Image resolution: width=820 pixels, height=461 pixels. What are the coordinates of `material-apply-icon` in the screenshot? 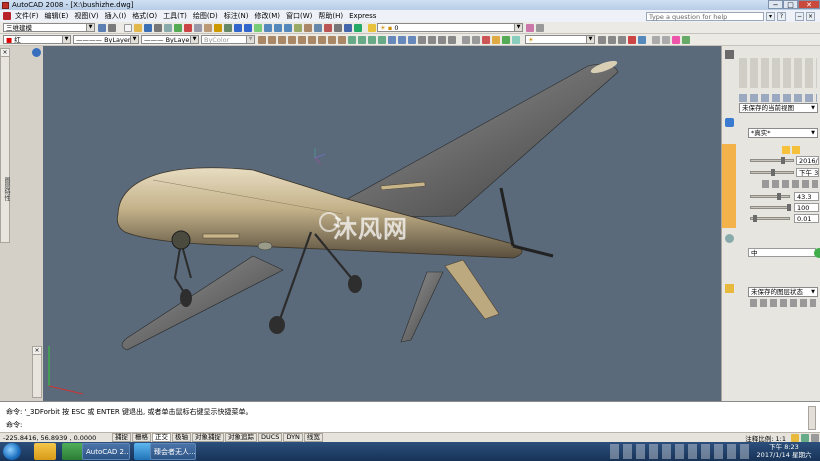 It's located at (817, 253).